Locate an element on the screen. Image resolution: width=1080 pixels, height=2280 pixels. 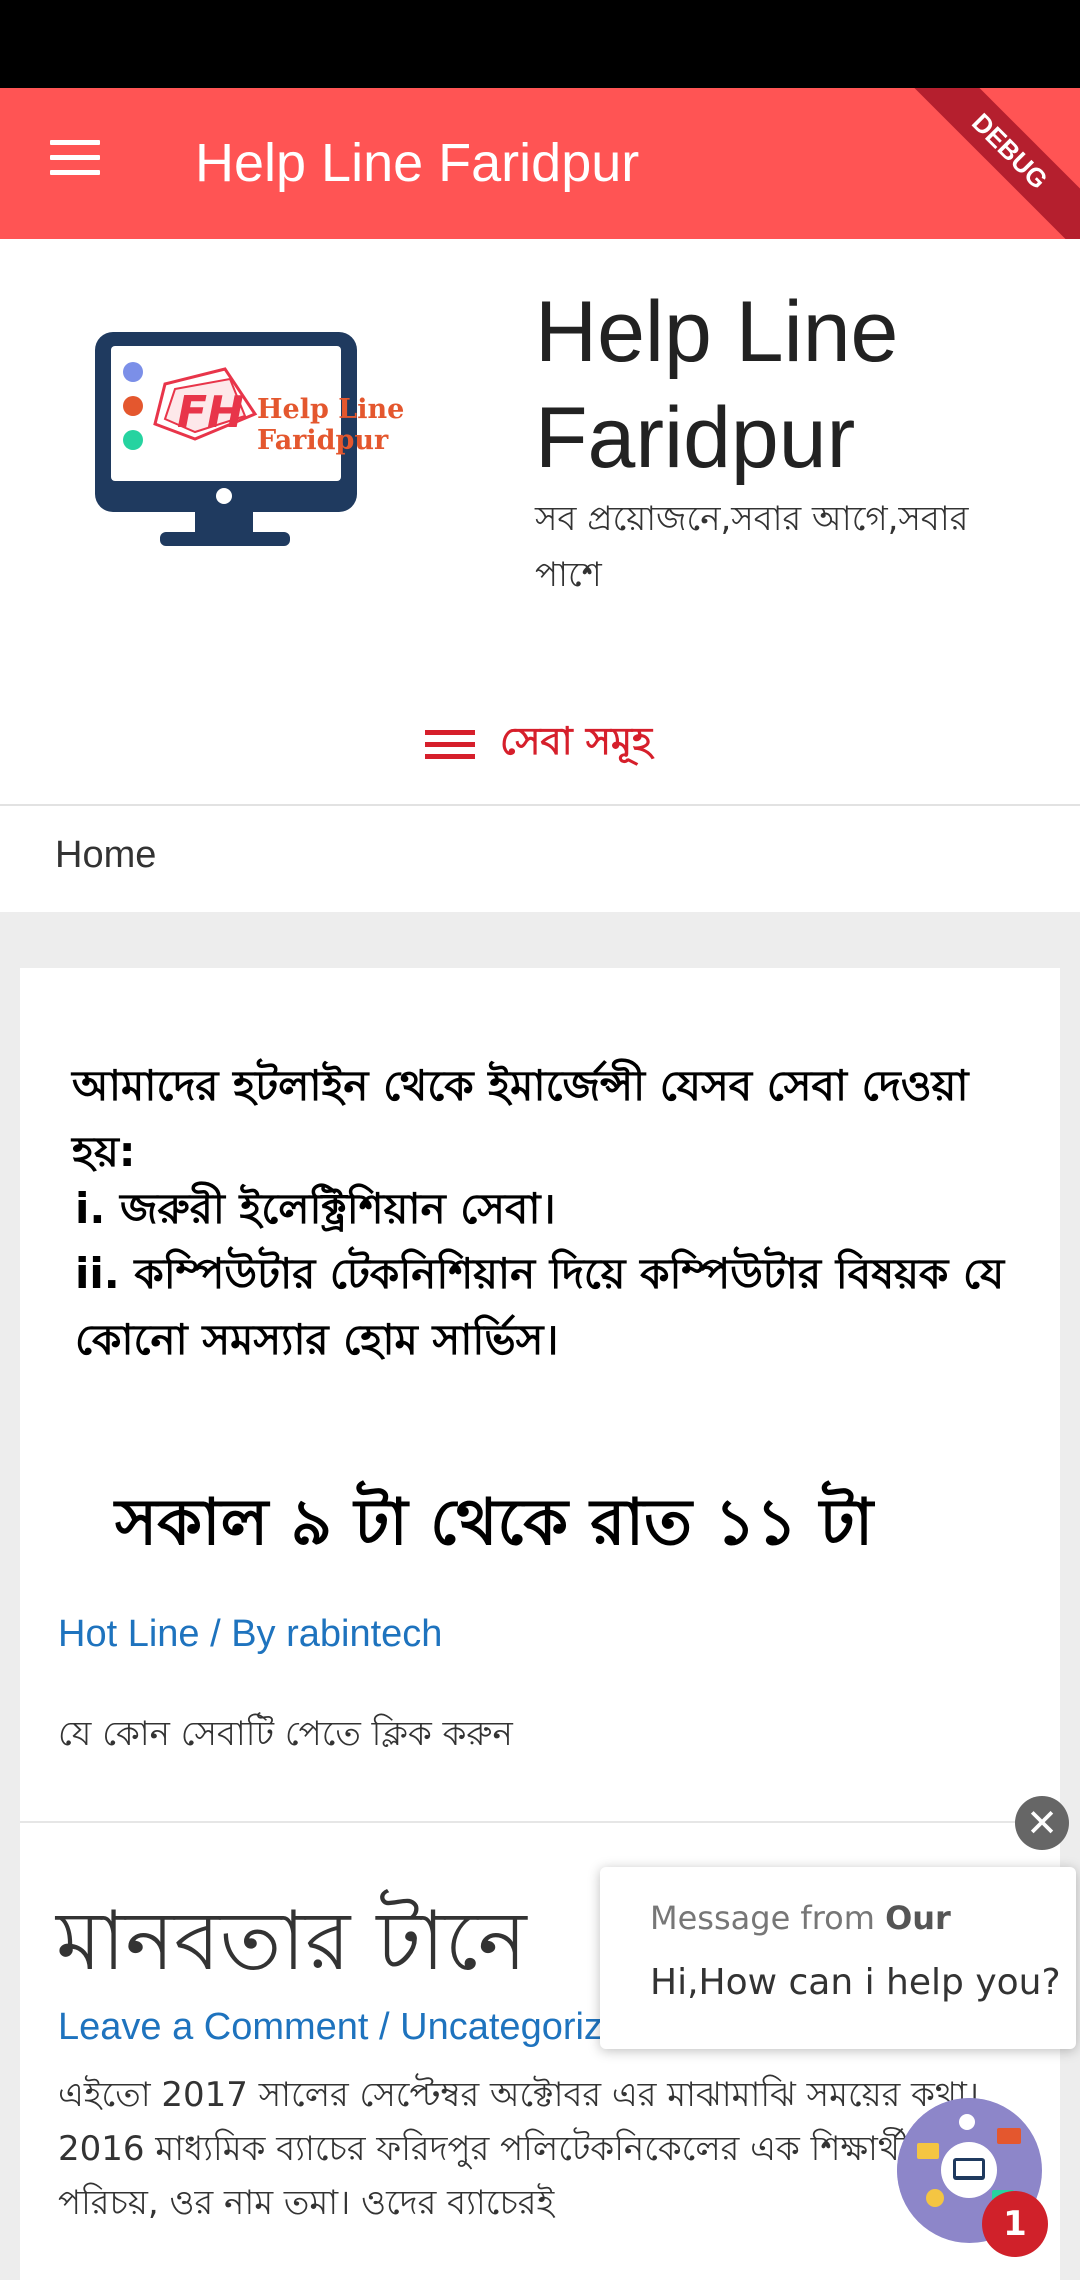
post-title: মানবতার টানে is located at coordinates (291, 1946).